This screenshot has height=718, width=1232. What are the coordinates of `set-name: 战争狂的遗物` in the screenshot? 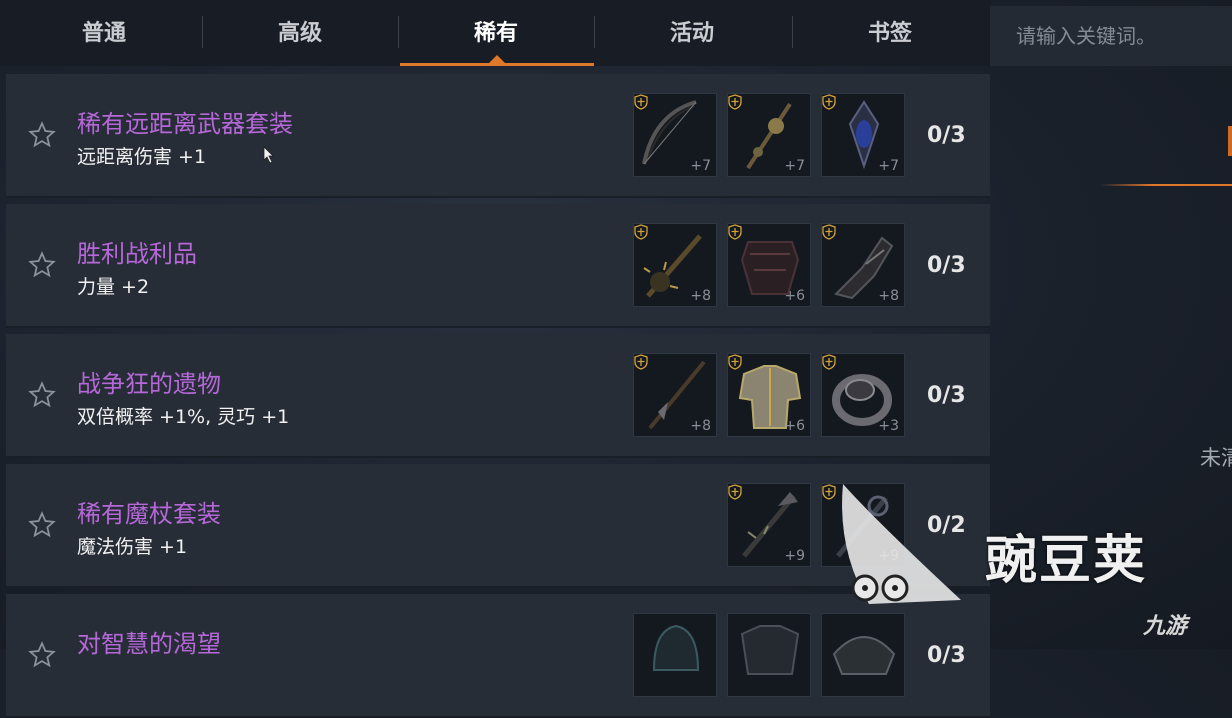 It's located at (149, 384).